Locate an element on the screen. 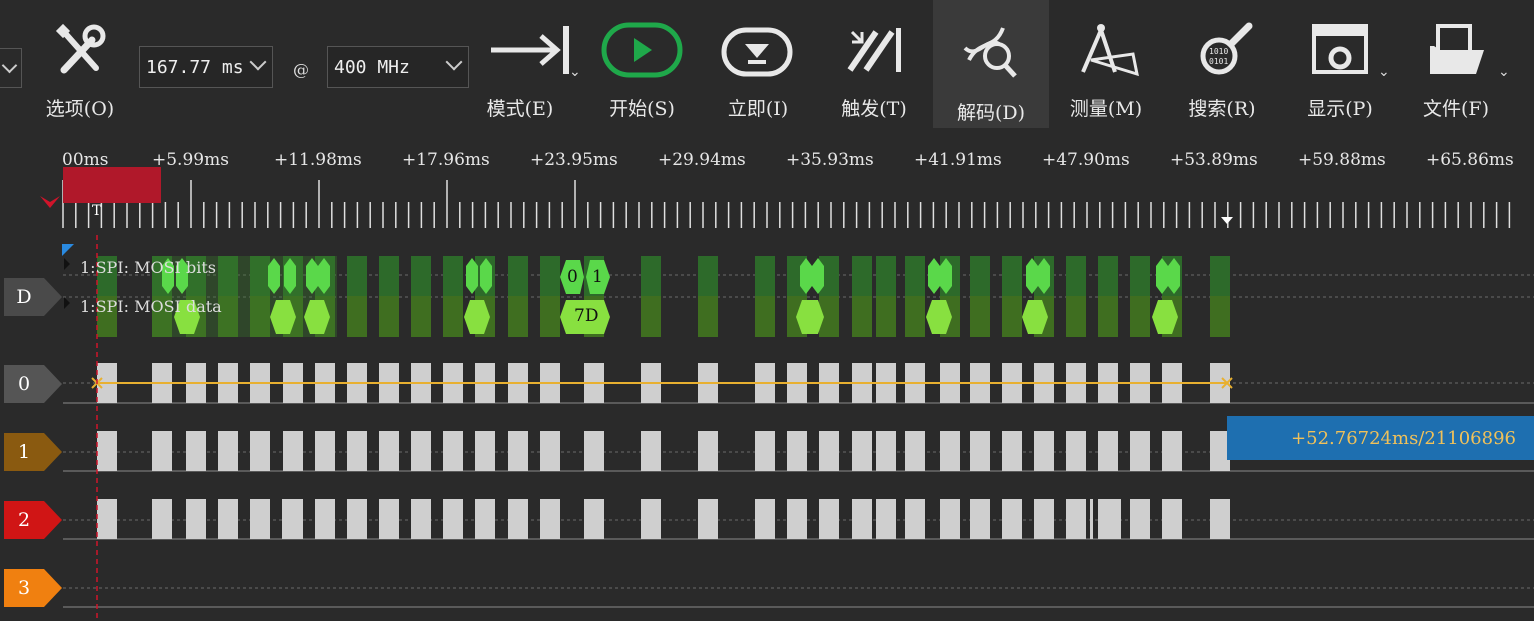  search-button: 1010 0101 搜索(R) is located at coordinates (1222, 64).